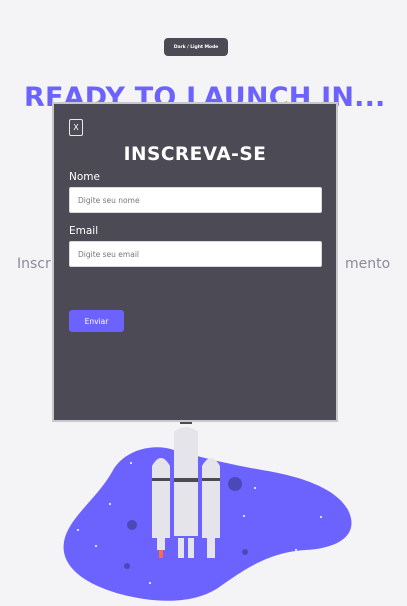 This screenshot has height=606, width=407. What do you see at coordinates (195, 200) in the screenshot?
I see `name-input` at bounding box center [195, 200].